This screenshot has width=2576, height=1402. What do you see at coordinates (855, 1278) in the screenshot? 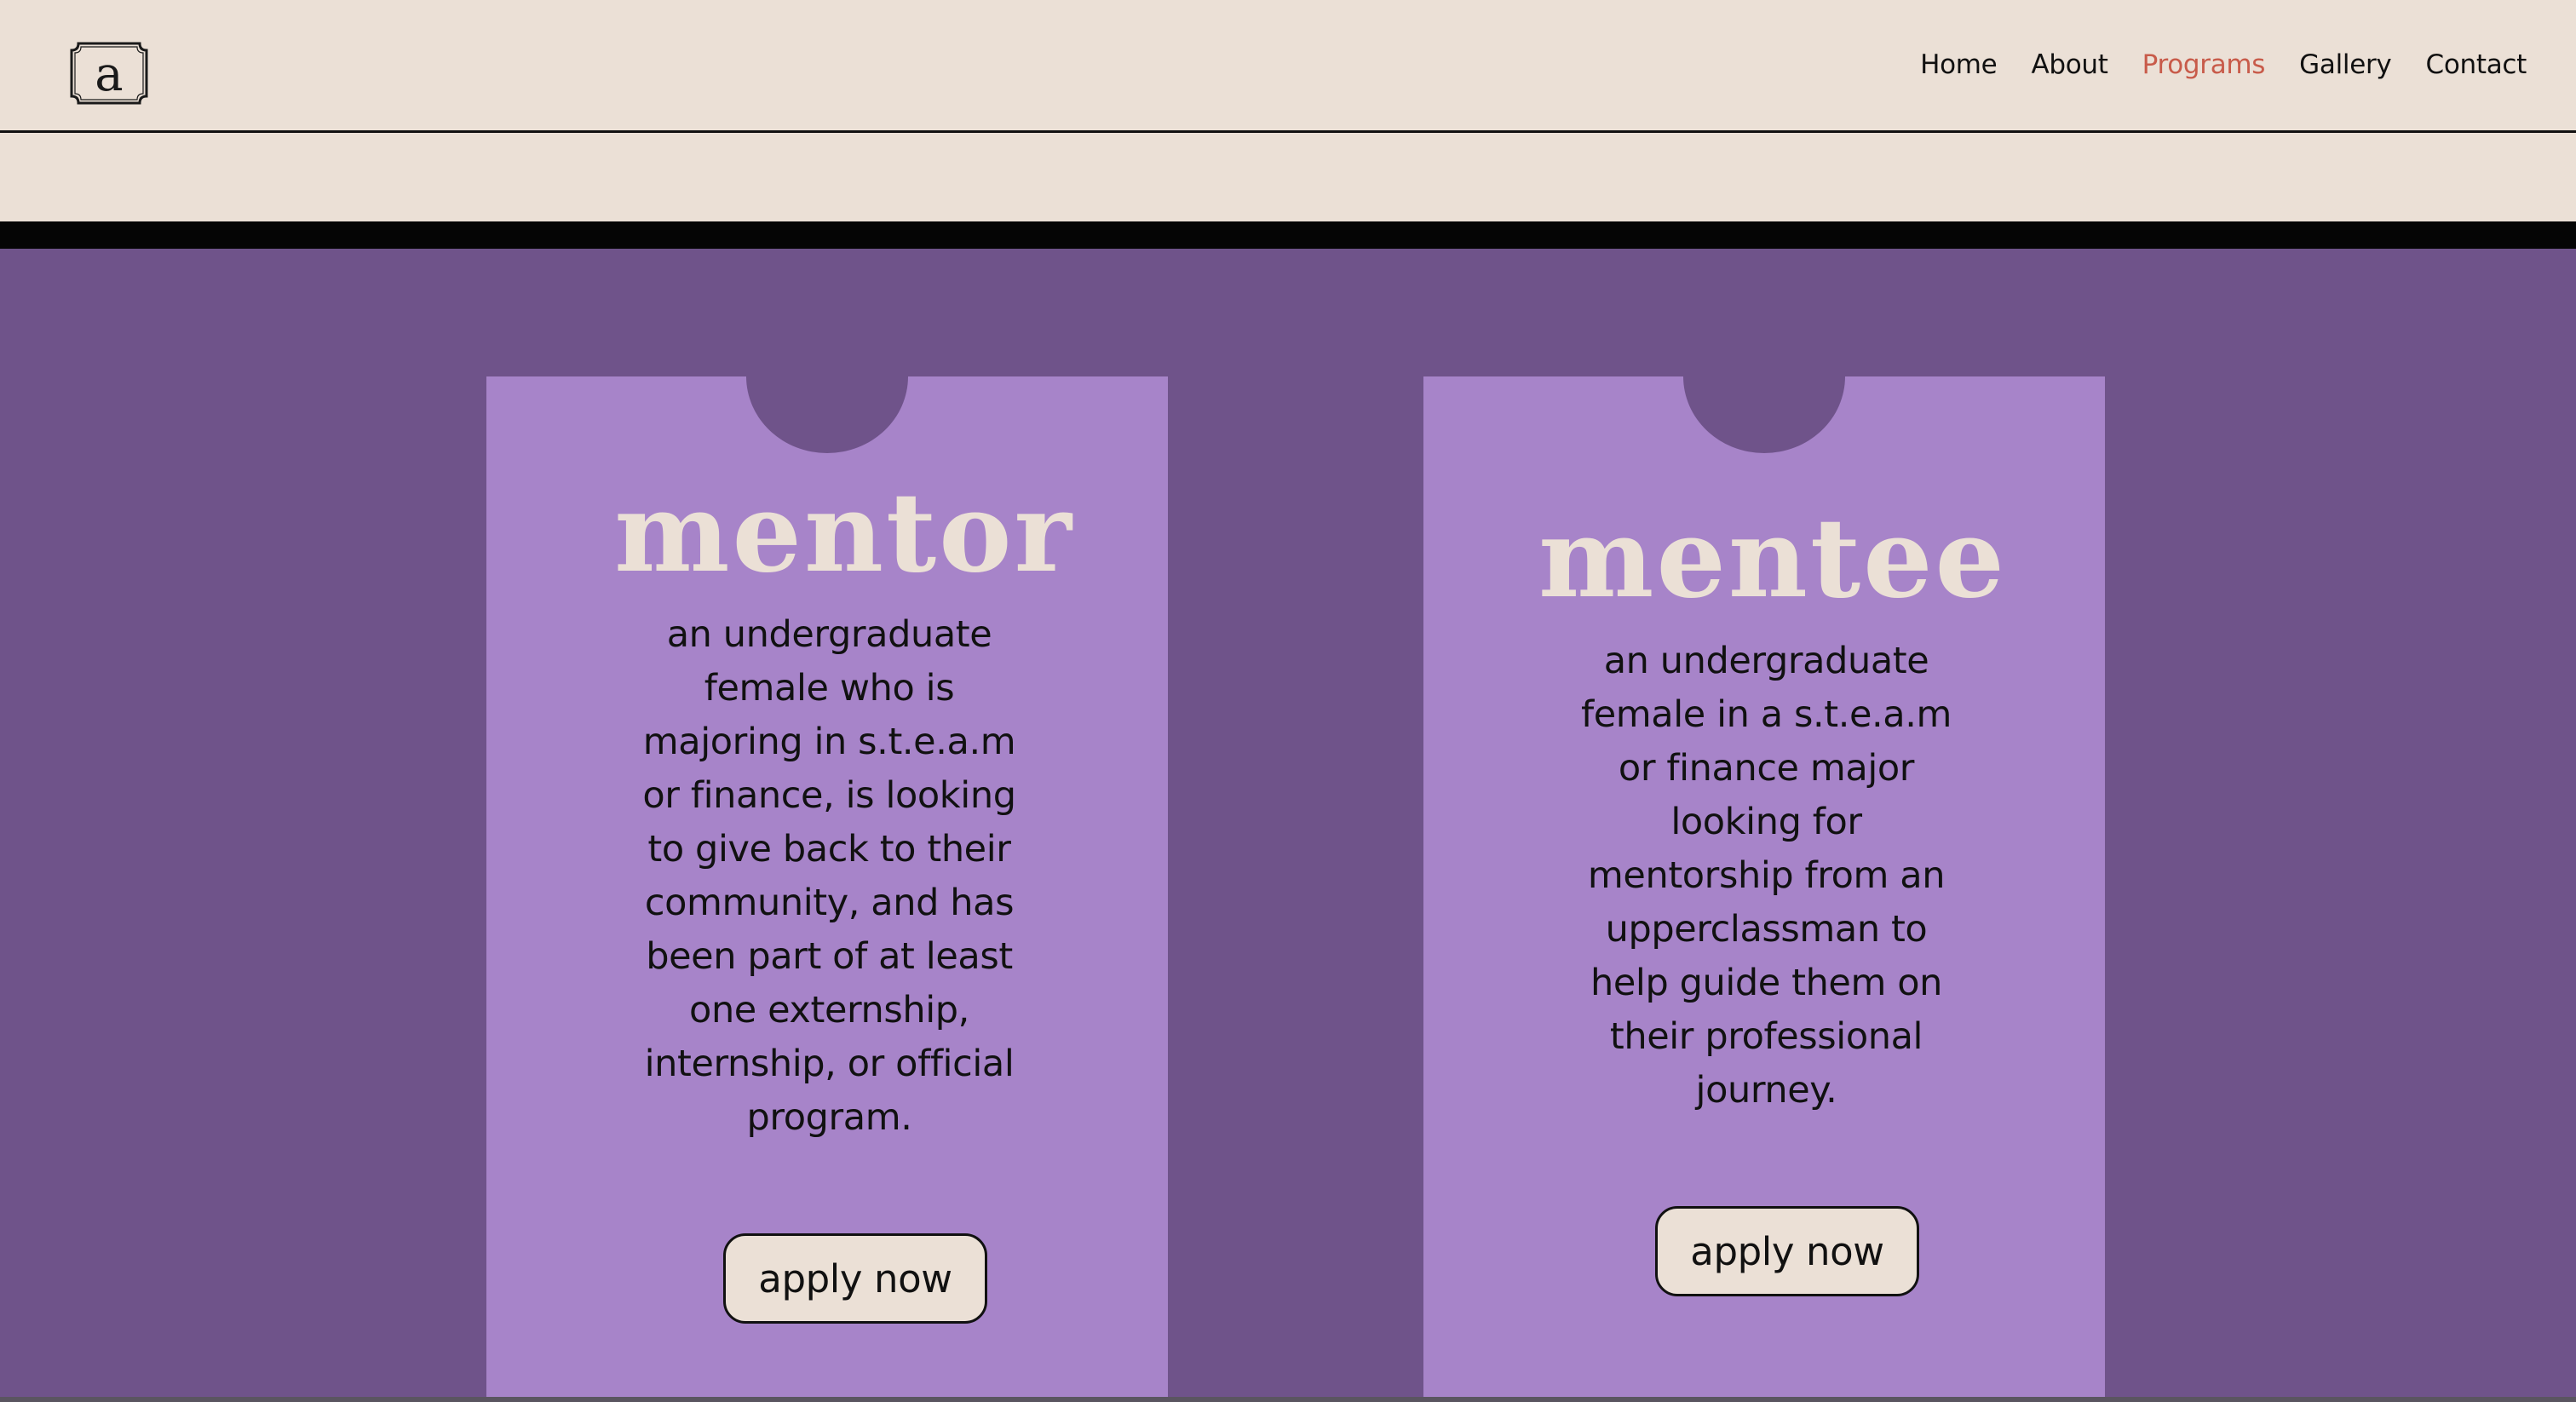
I see `mentor-apply-button: apply now` at bounding box center [855, 1278].